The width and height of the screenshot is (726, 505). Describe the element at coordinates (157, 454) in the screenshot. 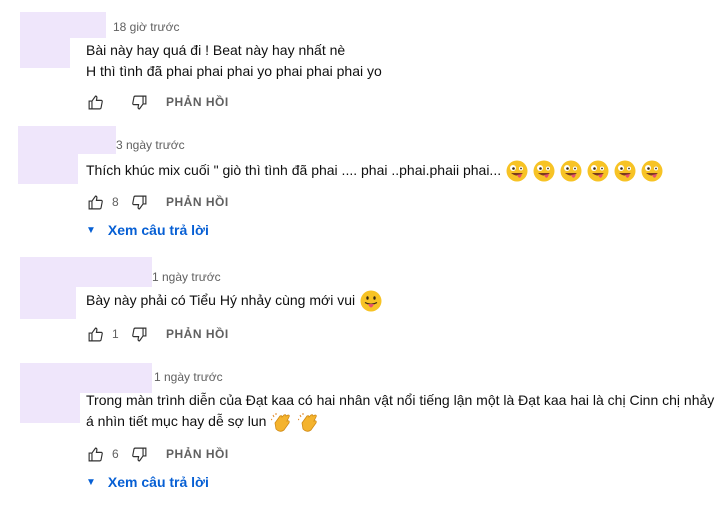

I see `comment-actions: 6 PHẢN HỒI` at that location.